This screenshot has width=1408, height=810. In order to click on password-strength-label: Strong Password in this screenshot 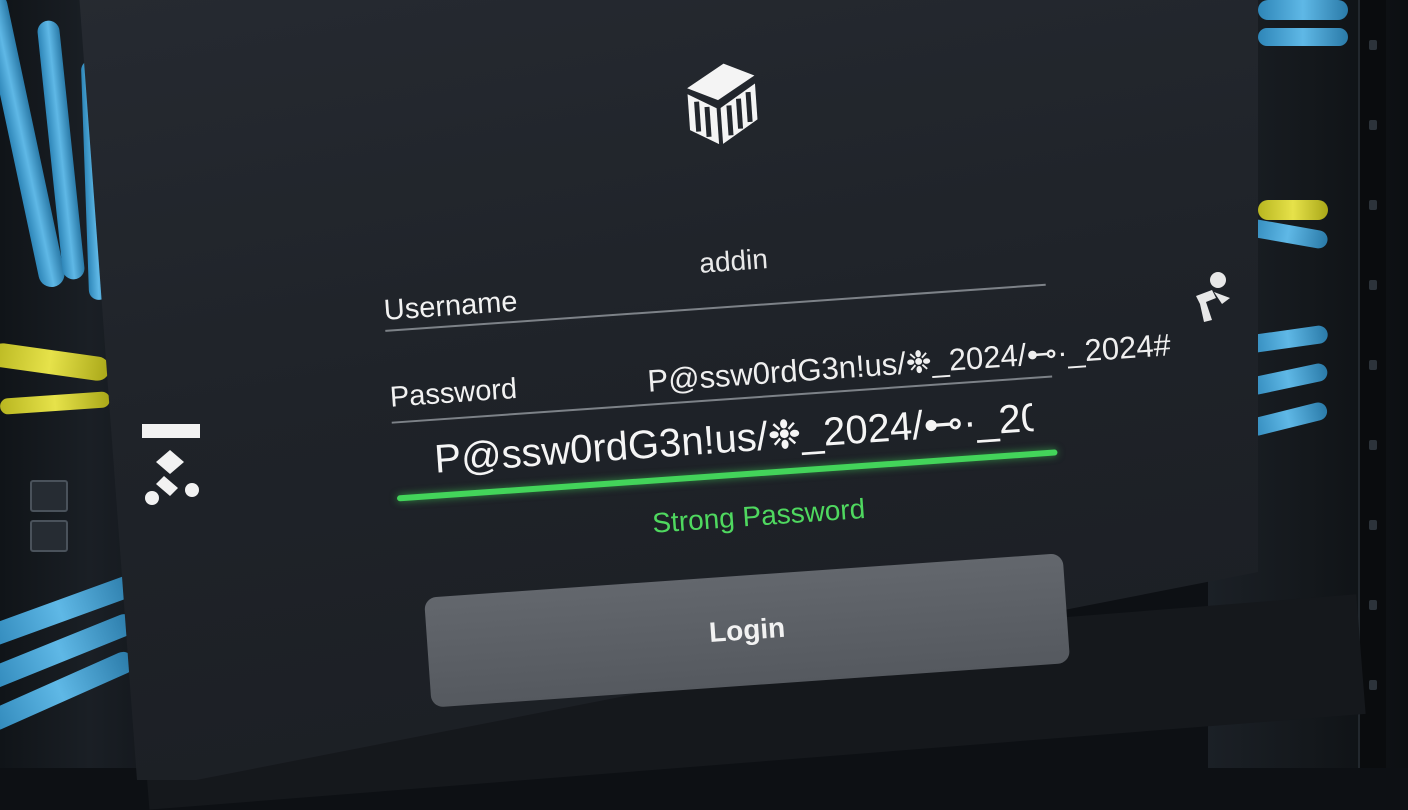, I will do `click(759, 515)`.